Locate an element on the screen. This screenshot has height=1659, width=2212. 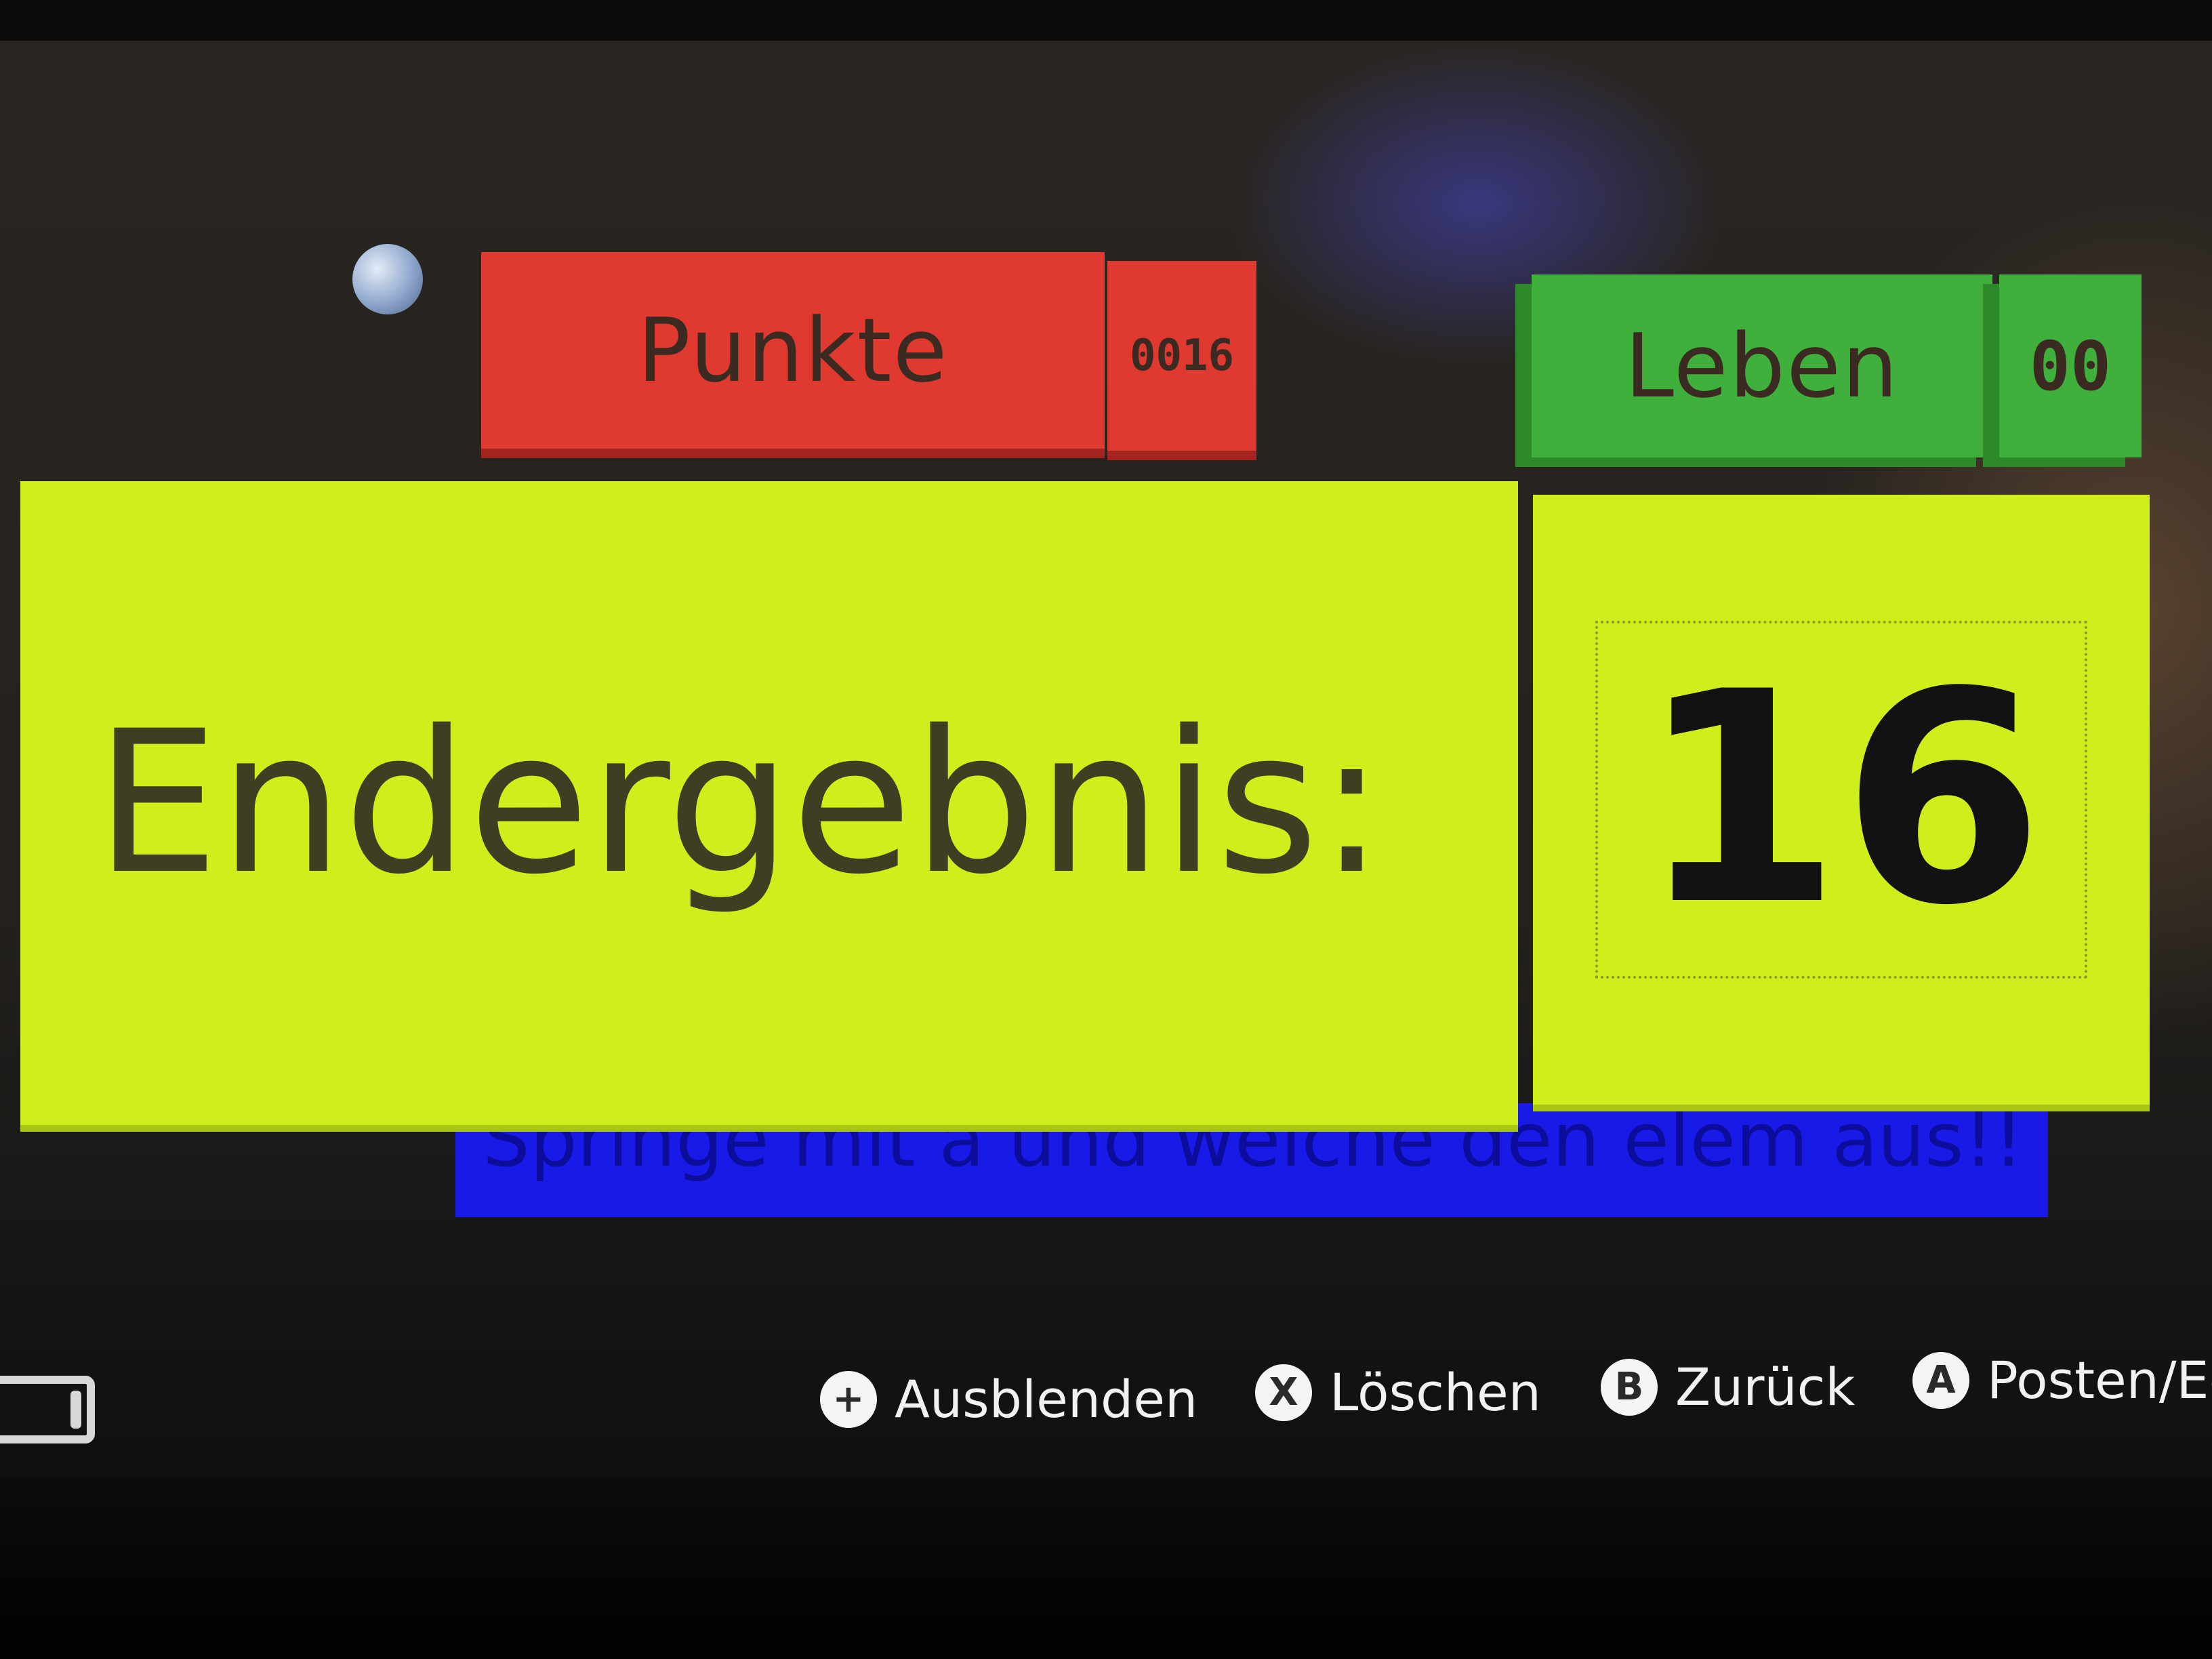
score-label-panel: Punkte is located at coordinates (793, 350).